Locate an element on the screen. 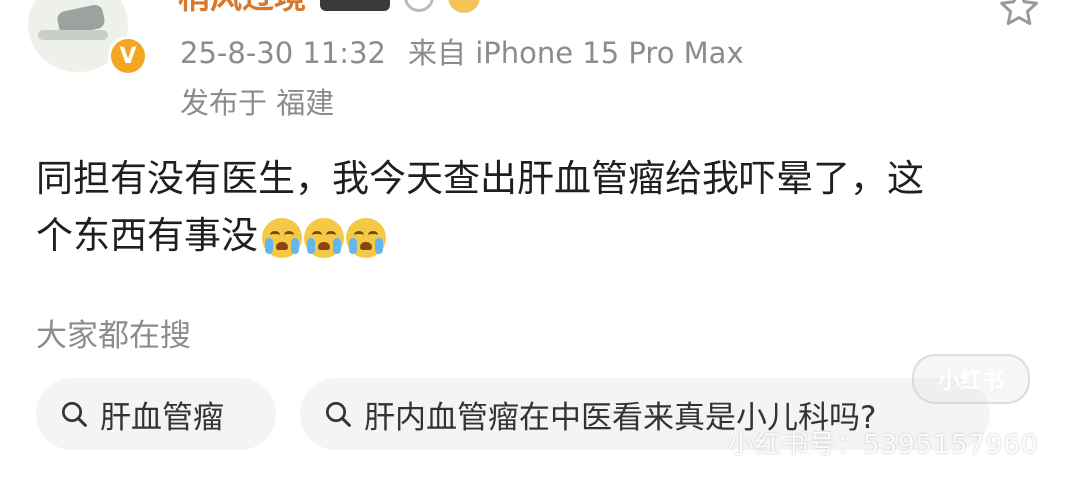  crying-emoji-group is located at coordinates (324, 237).